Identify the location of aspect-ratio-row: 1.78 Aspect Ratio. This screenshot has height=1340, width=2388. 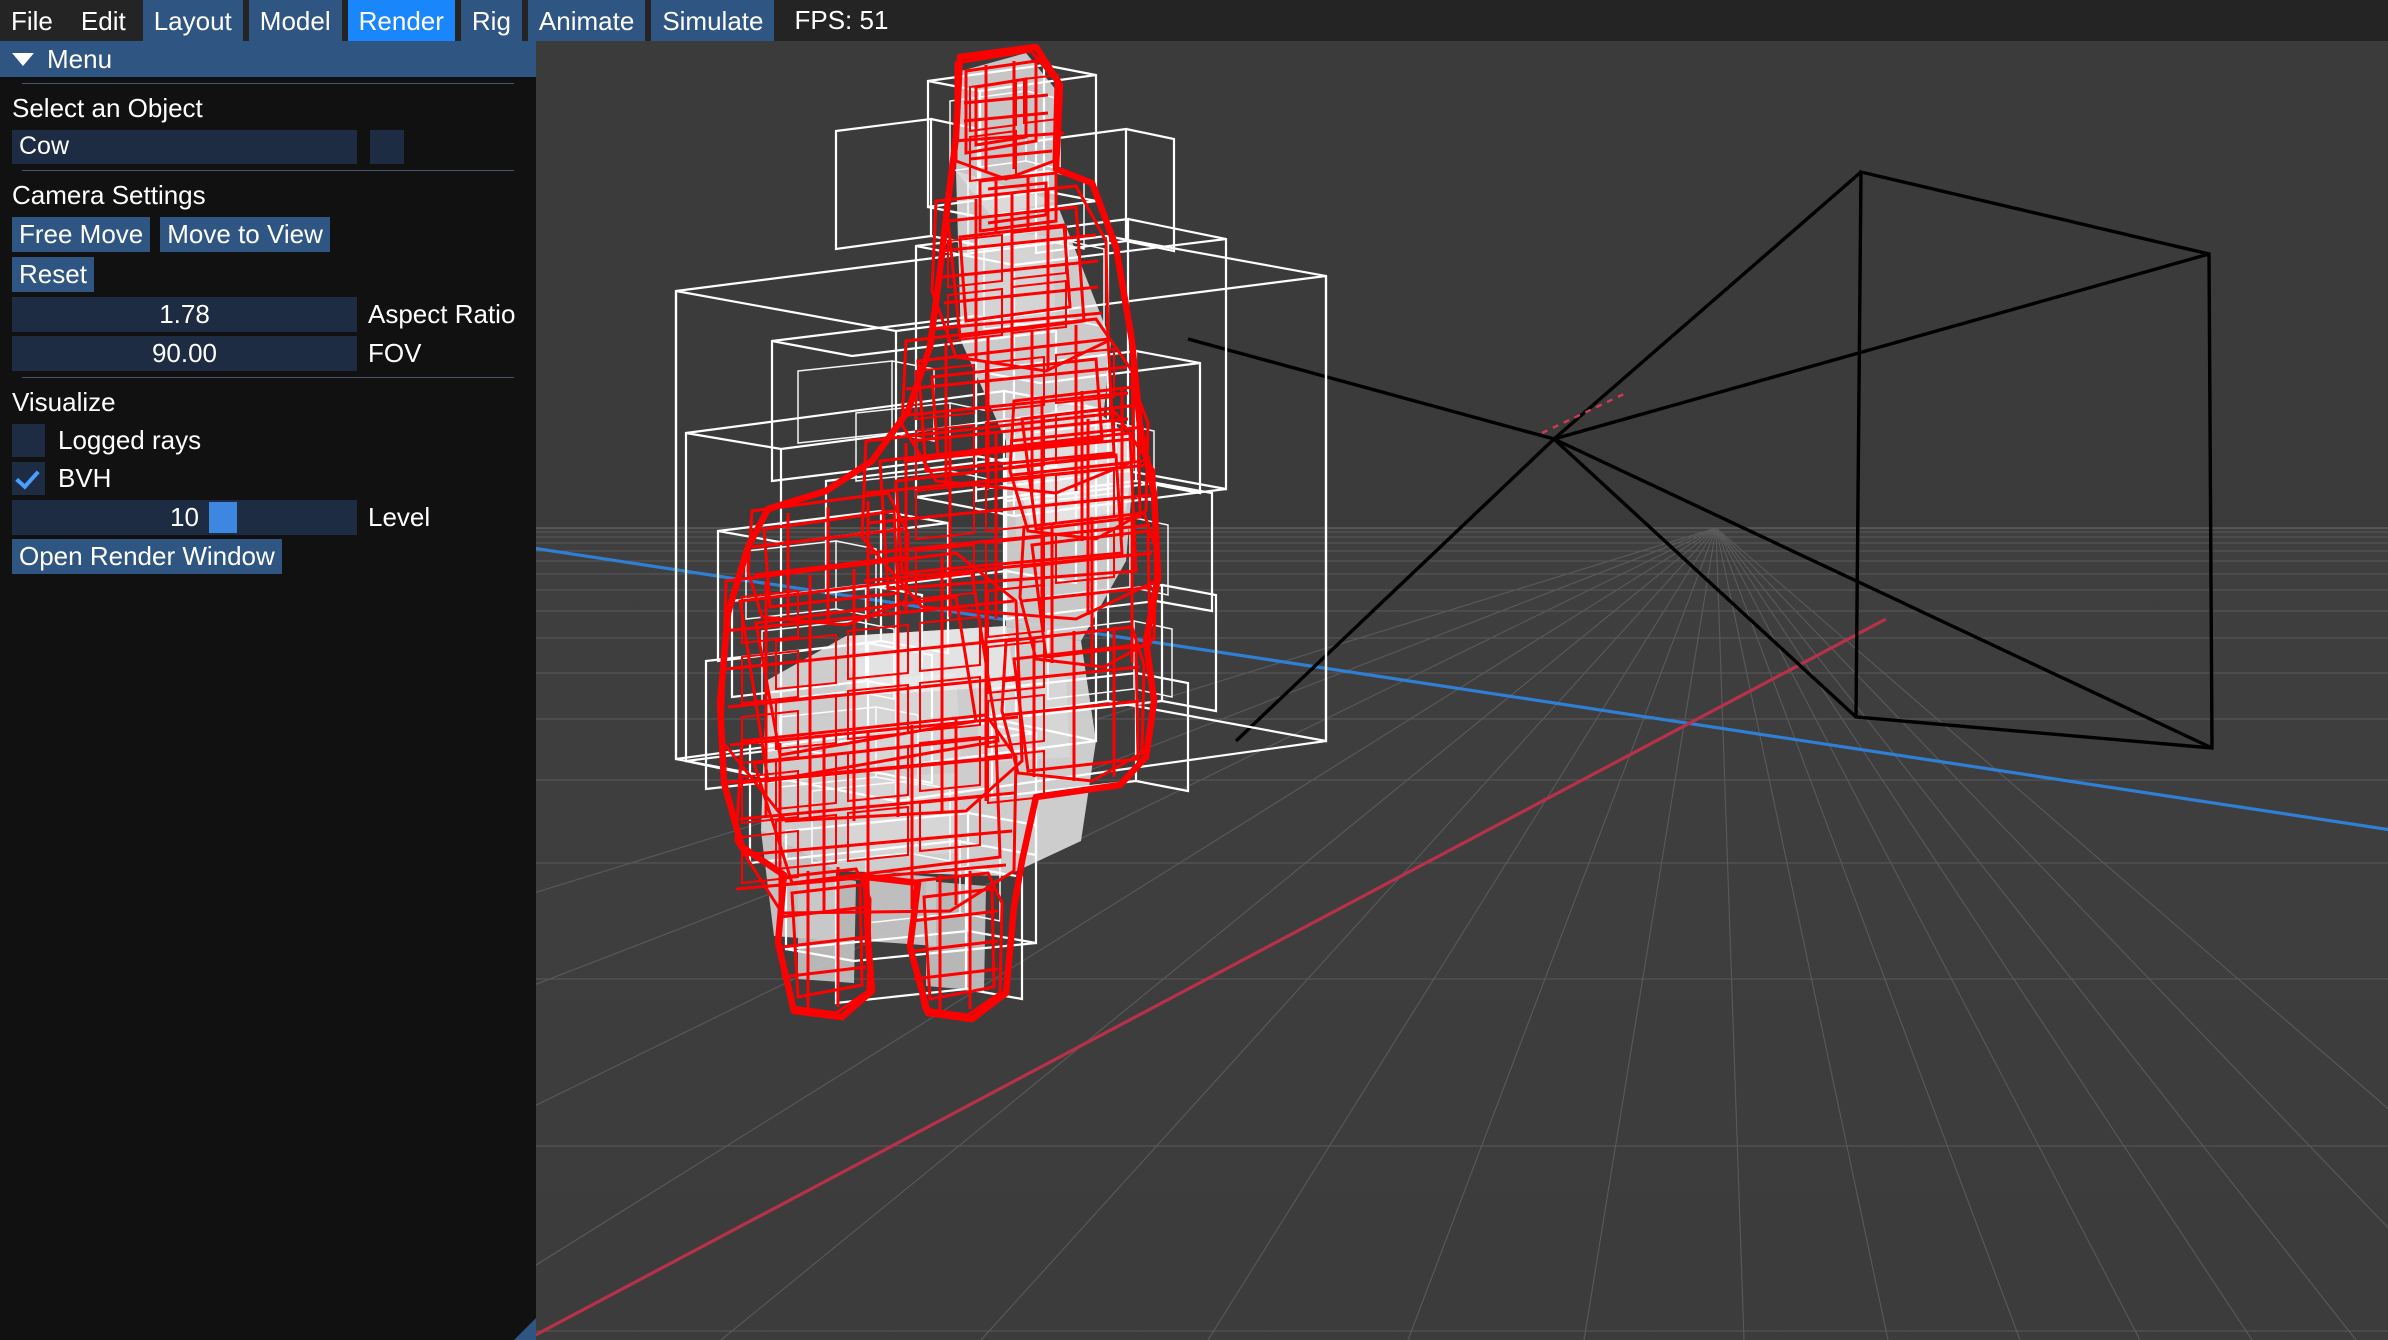
(268, 314).